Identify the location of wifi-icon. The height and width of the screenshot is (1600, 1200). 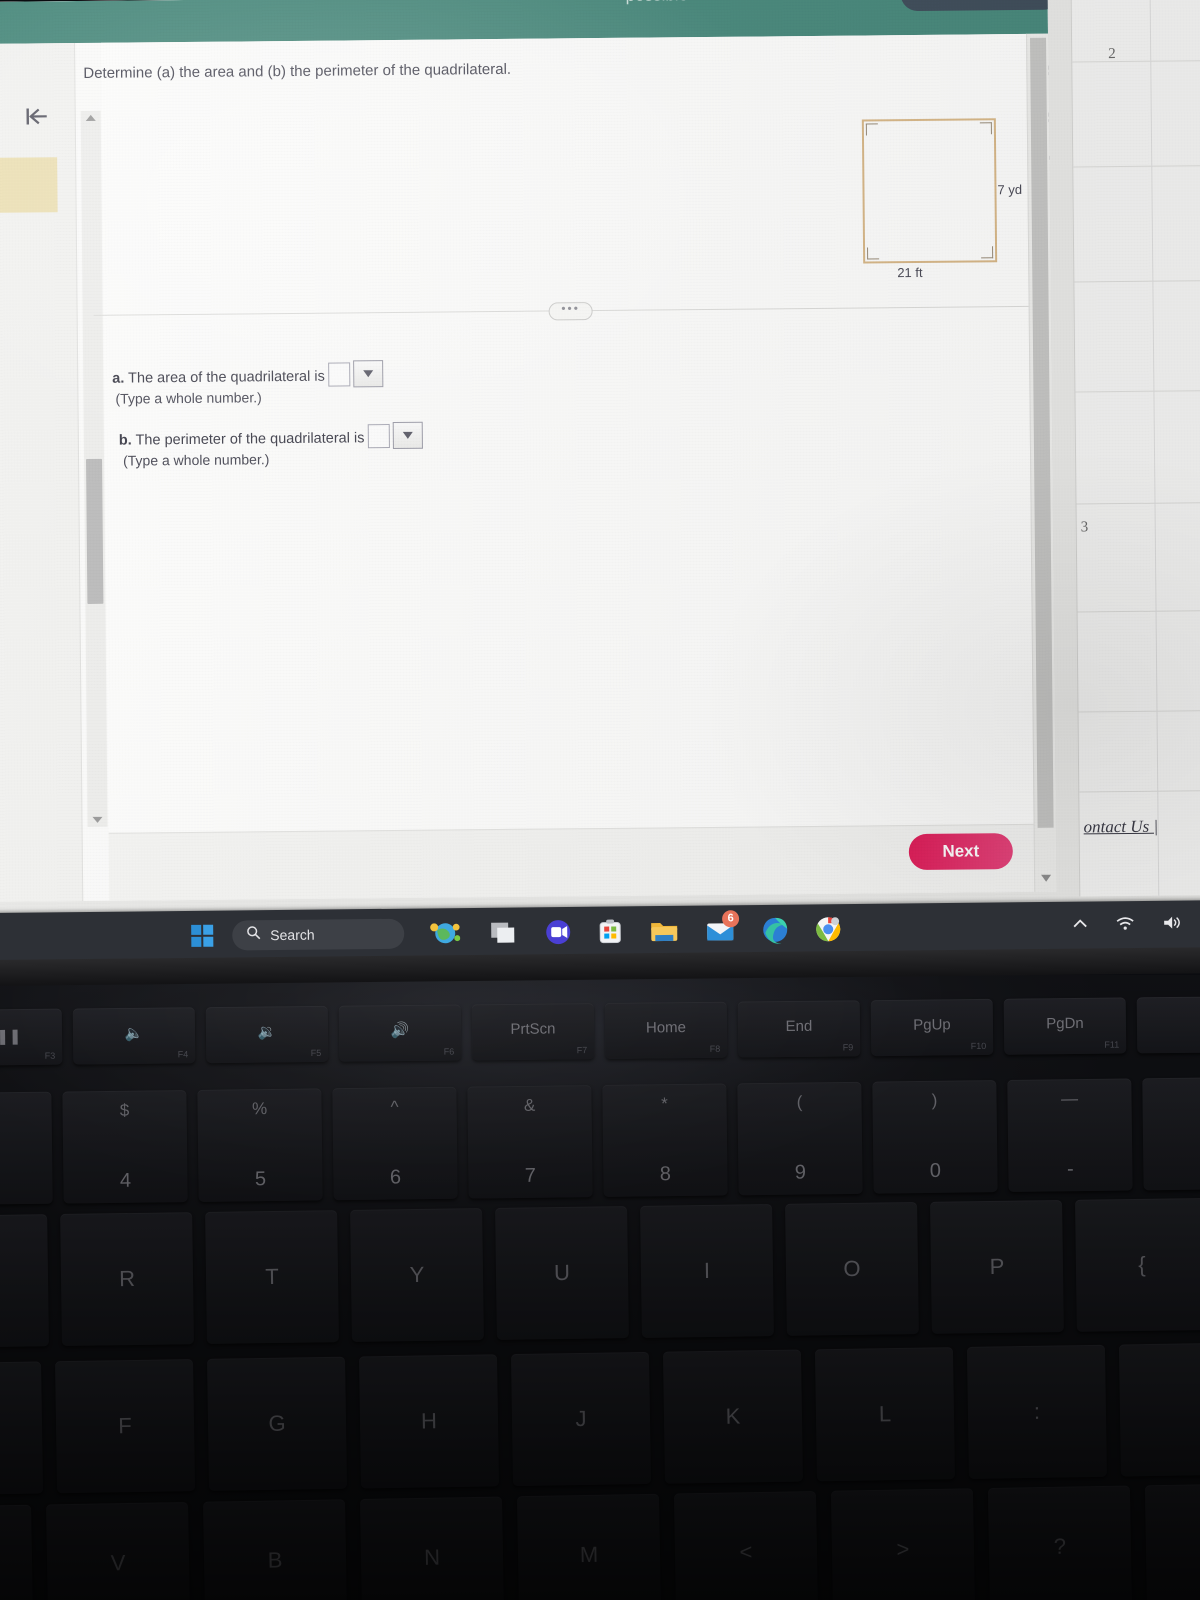
(1125, 925).